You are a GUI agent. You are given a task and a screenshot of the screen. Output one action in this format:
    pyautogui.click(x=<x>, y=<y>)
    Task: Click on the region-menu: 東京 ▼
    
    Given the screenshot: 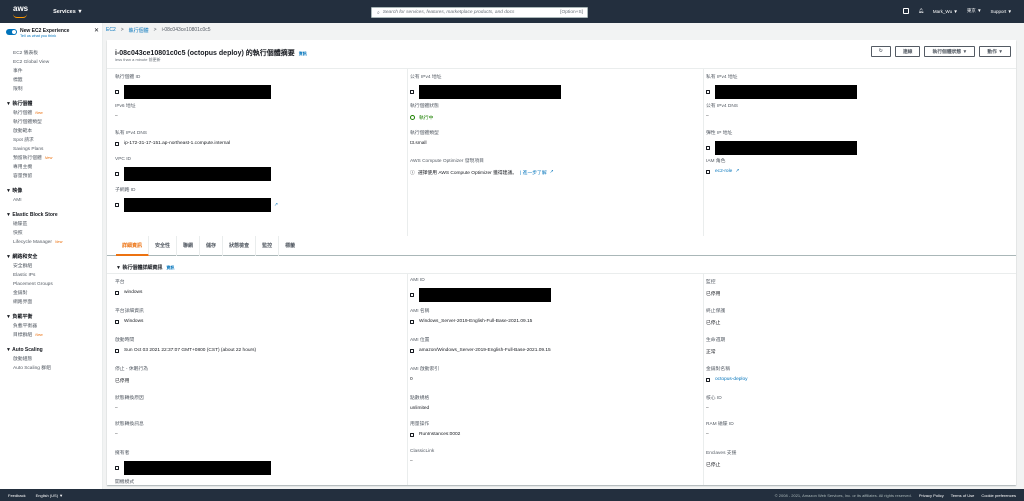 What is the action you would take?
    pyautogui.click(x=974, y=11)
    